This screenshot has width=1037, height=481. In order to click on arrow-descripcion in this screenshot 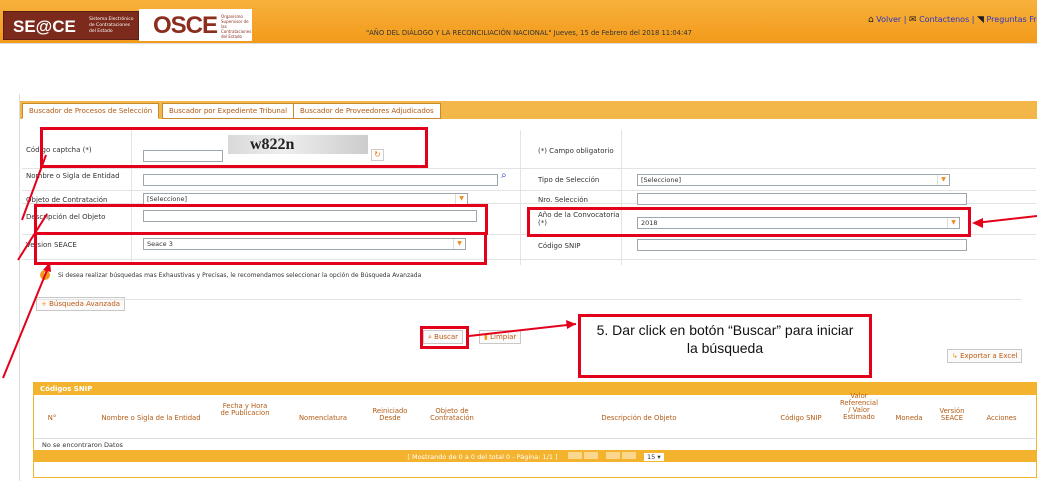, I will do `click(32, 237)`.